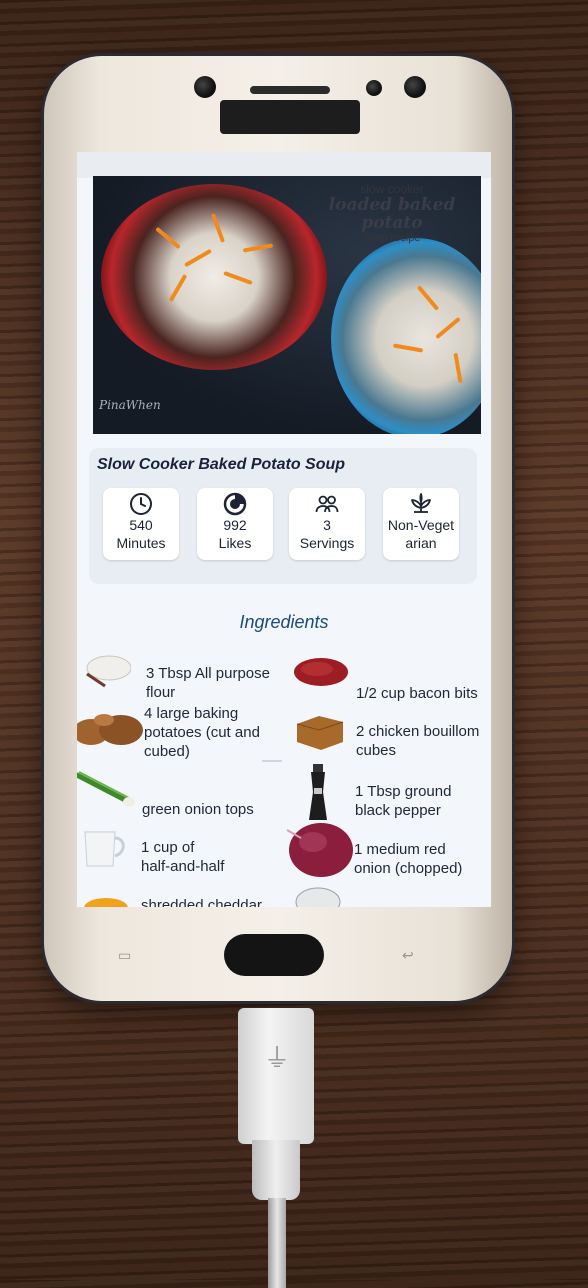 The image size is (588, 1288). I want to click on ingredient-half-and-half: 1 cup of half-and-half, so click(182, 857).